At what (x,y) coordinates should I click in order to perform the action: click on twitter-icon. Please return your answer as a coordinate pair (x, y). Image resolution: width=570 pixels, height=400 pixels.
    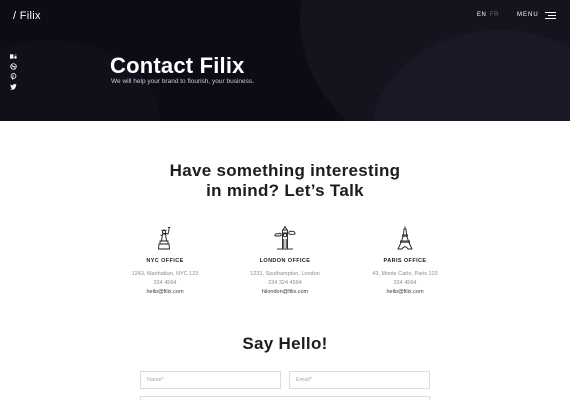
    Looking at the image, I should click on (13, 86).